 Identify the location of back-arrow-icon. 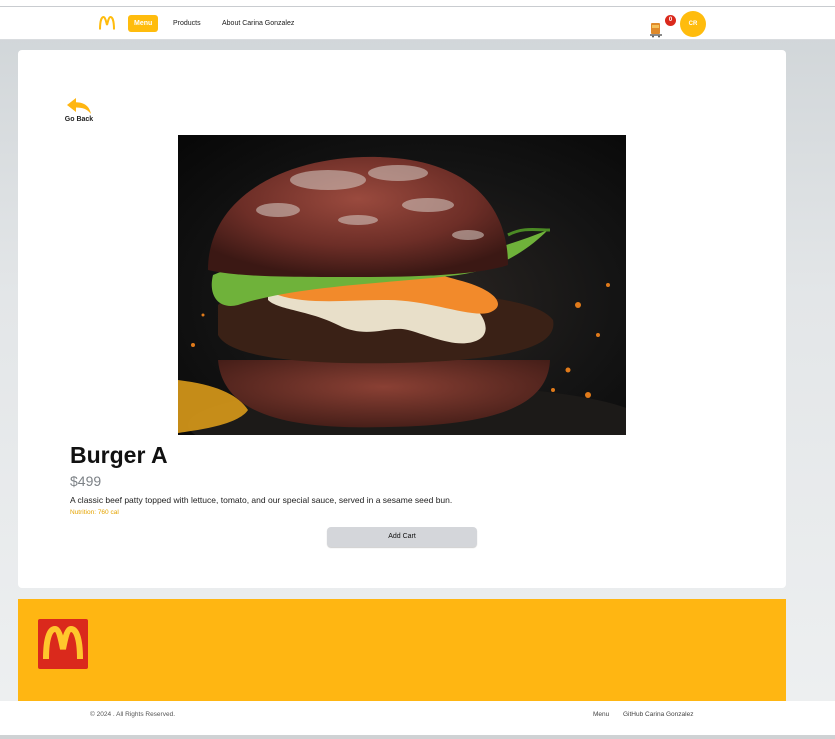
(79, 106).